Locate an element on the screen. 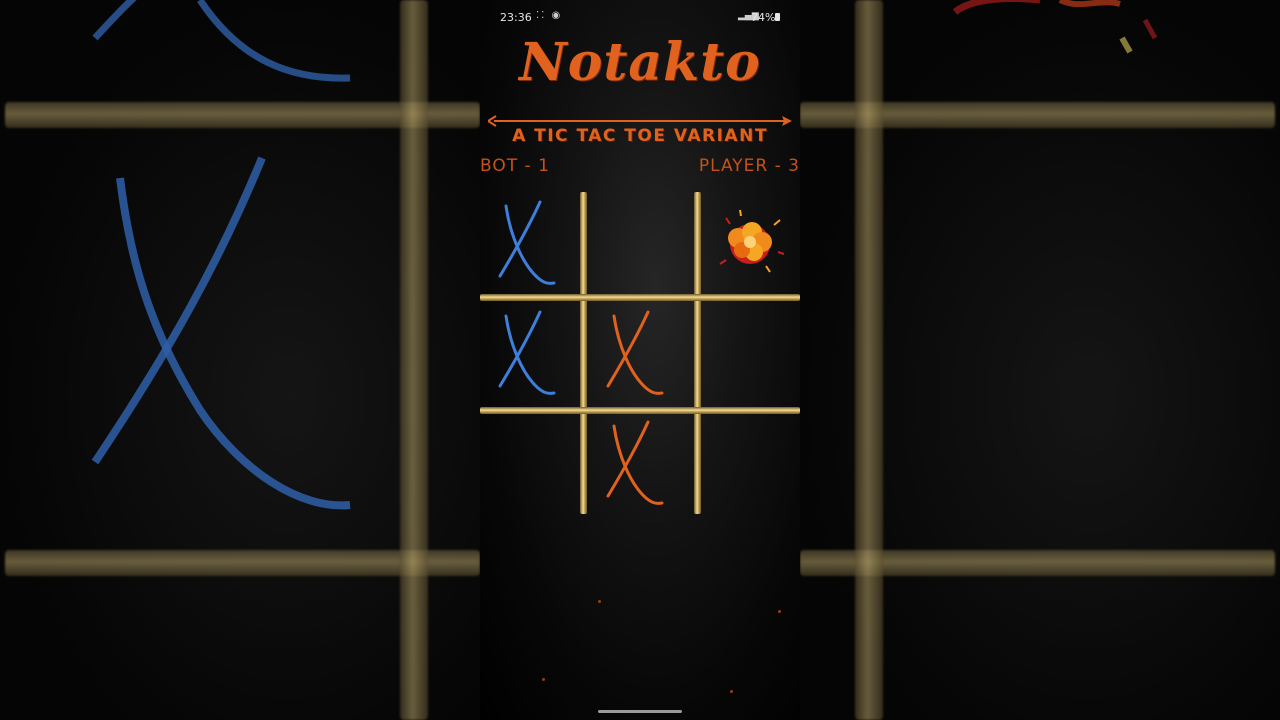 Image resolution: width=1280 pixels, height=720 pixels. game-board is located at coordinates (640, 354).